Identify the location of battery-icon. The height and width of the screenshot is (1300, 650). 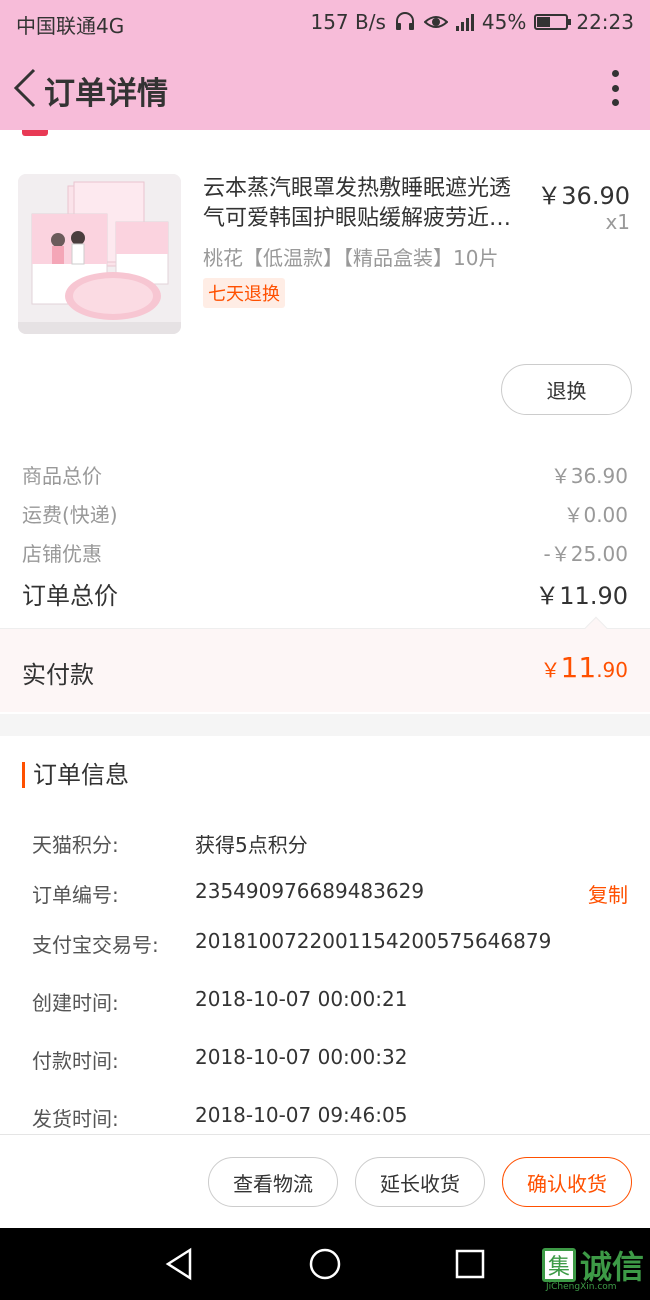
(553, 22).